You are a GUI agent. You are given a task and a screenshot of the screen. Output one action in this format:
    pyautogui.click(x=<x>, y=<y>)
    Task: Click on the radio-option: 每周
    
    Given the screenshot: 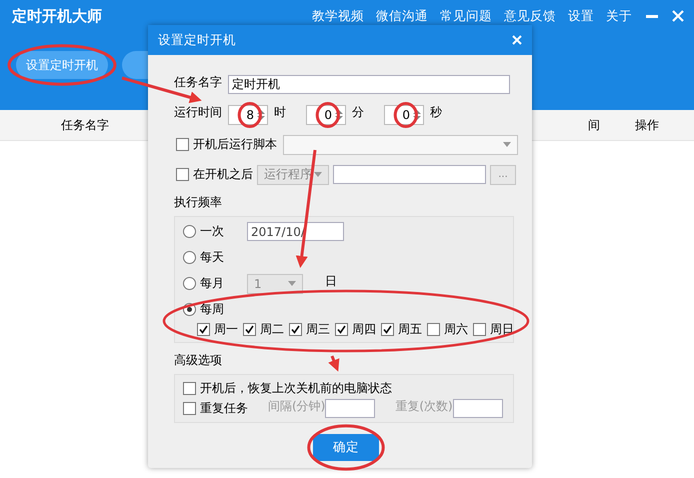 What is the action you would take?
    pyautogui.click(x=212, y=309)
    